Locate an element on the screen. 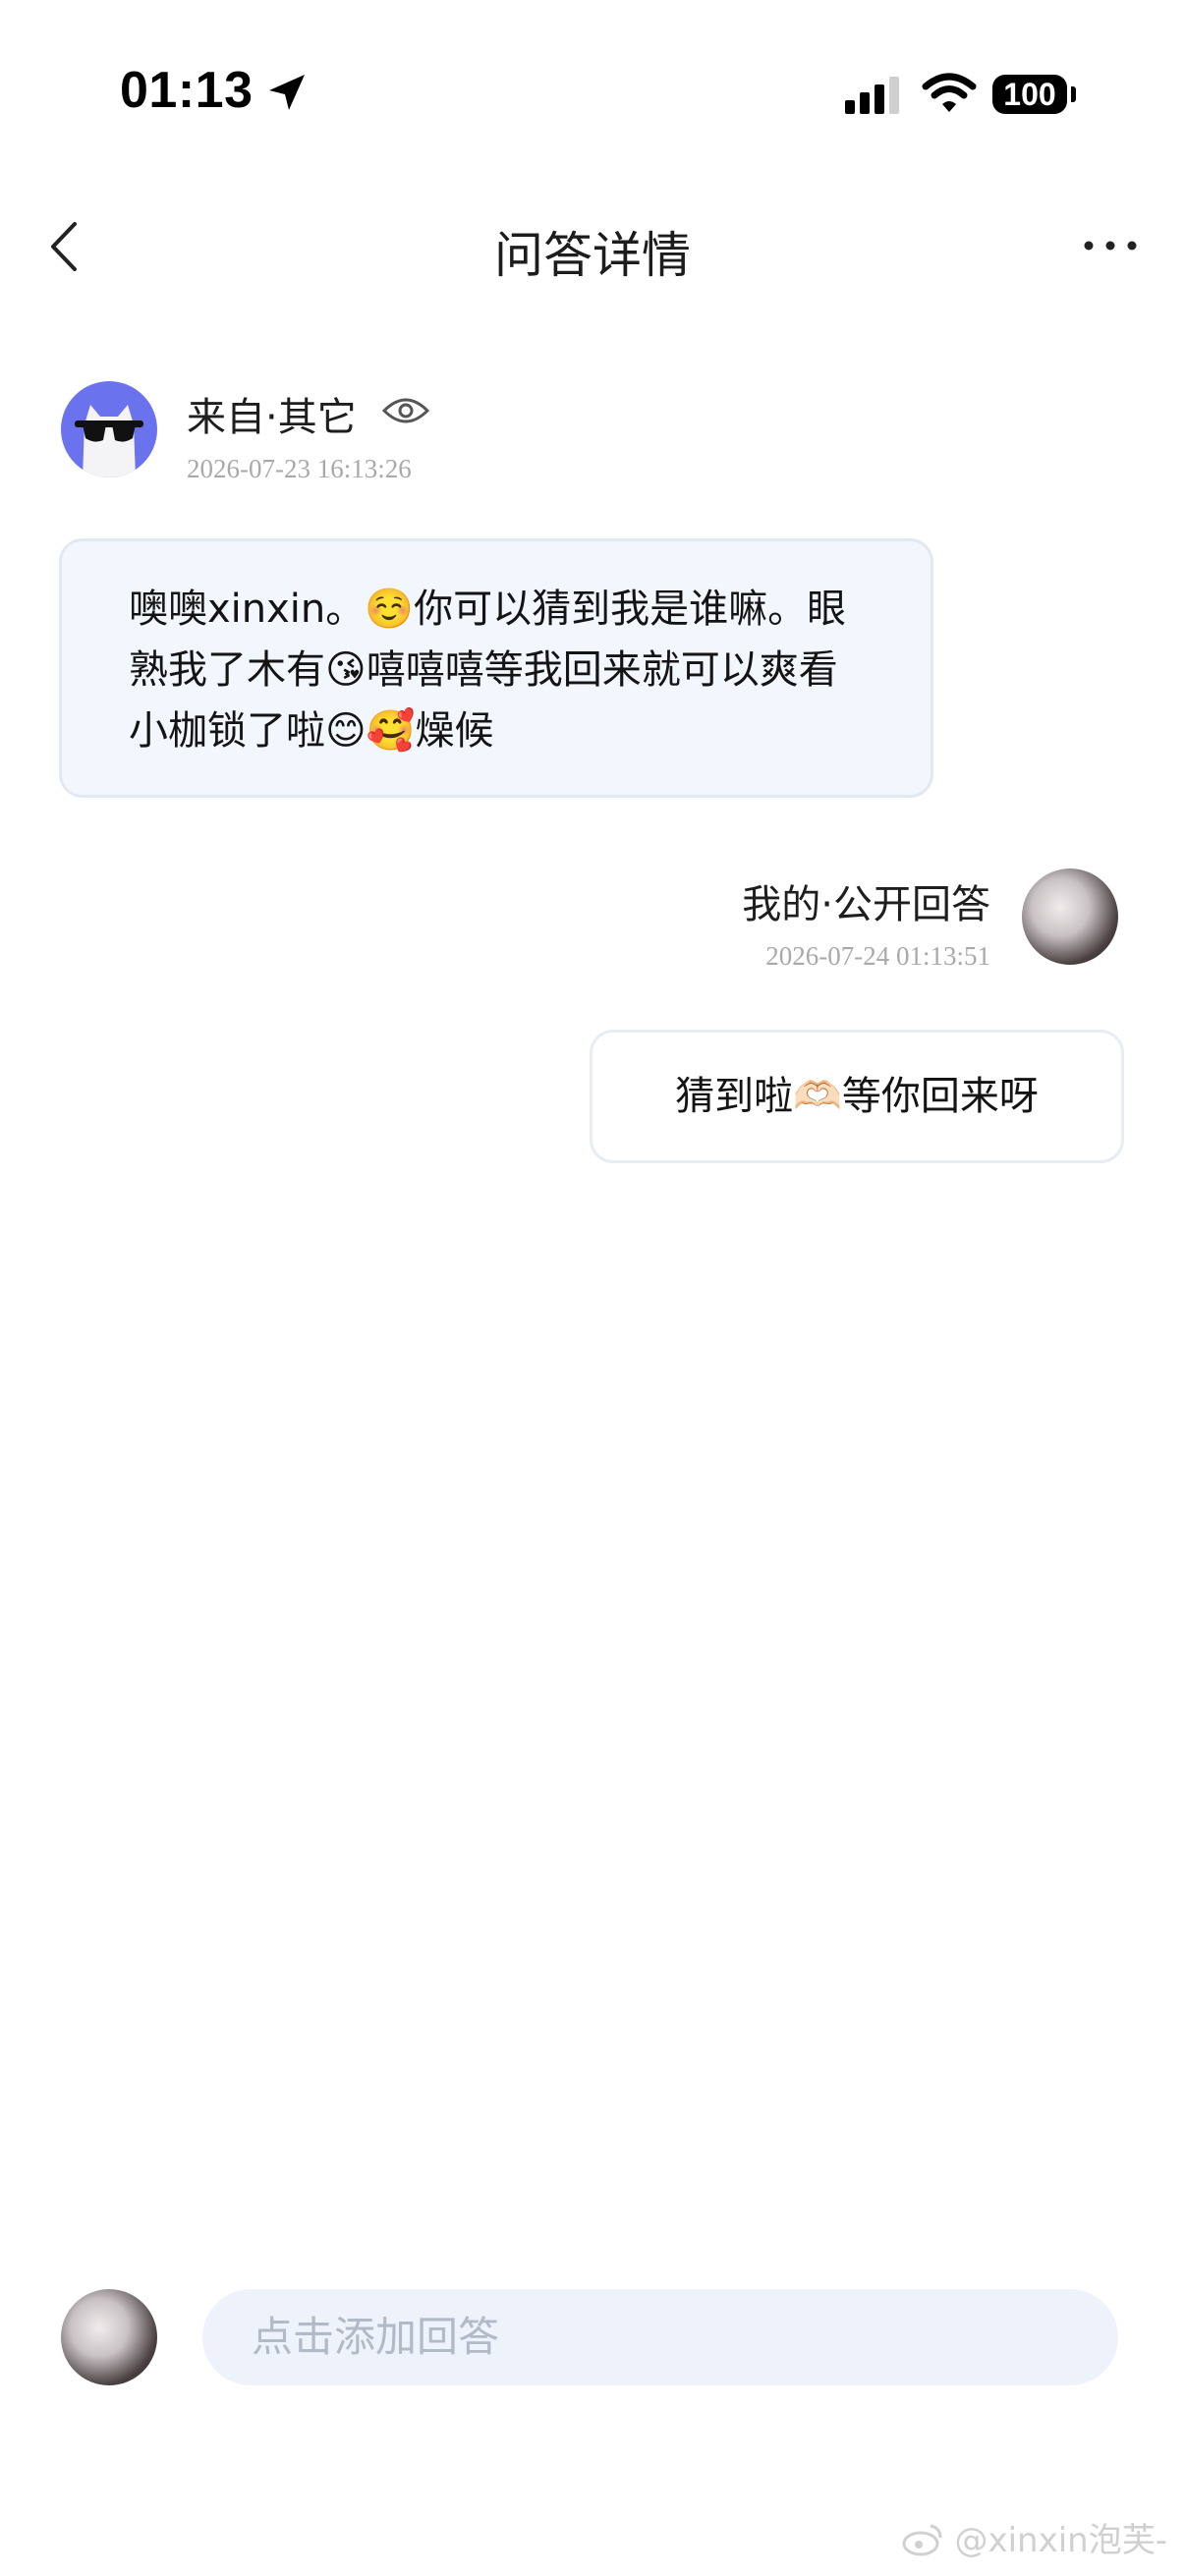 This screenshot has width=1185, height=2576. battery-icon: 100 is located at coordinates (1030, 94).